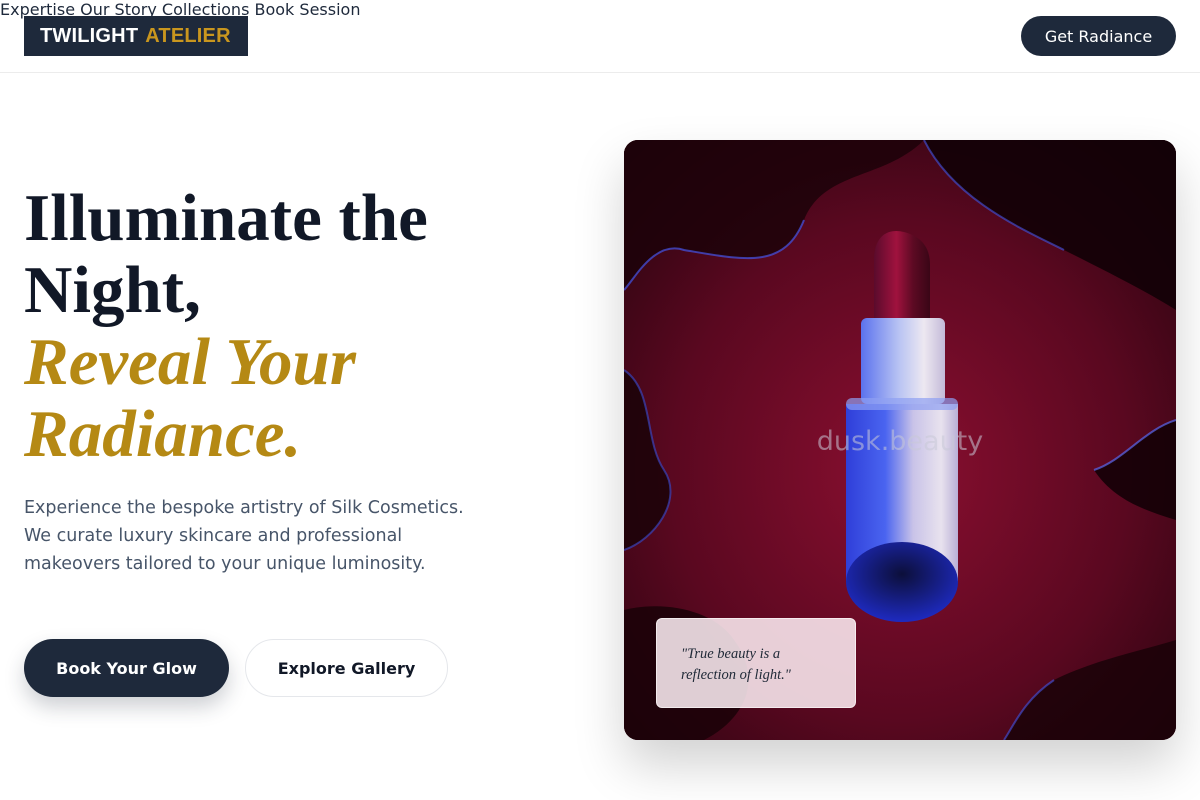  Describe the element at coordinates (346, 668) in the screenshot. I see `explore-gallery-button: Explore Gallery` at that location.